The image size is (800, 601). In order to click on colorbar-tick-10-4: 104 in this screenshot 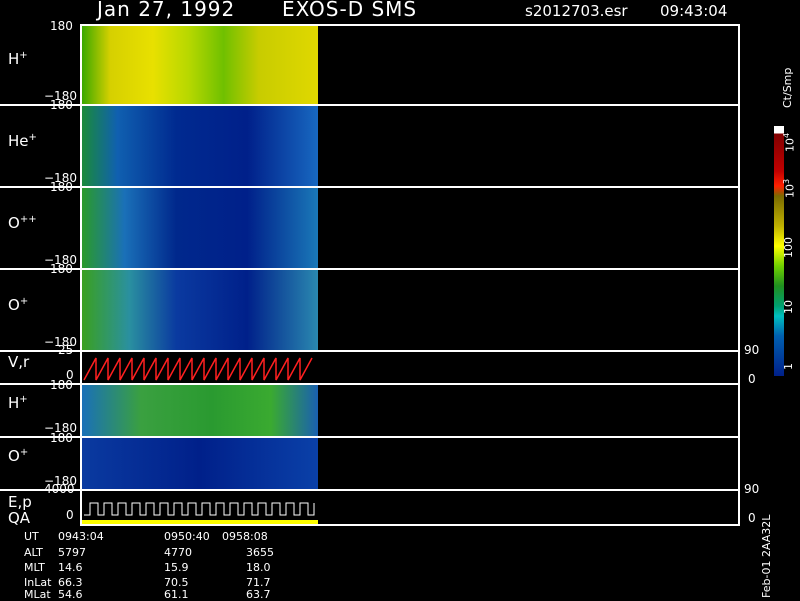, I will do `click(789, 142)`.